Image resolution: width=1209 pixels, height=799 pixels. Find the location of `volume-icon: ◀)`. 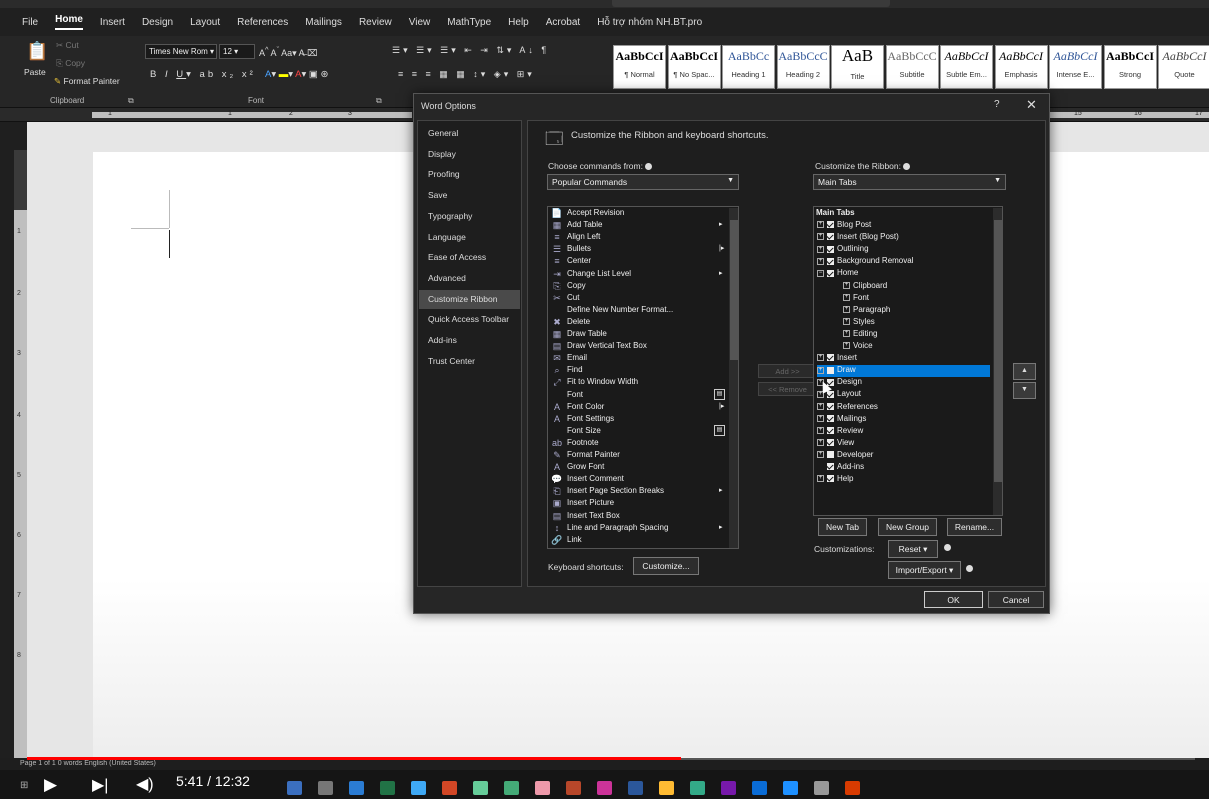

volume-icon: ◀) is located at coordinates (145, 784).